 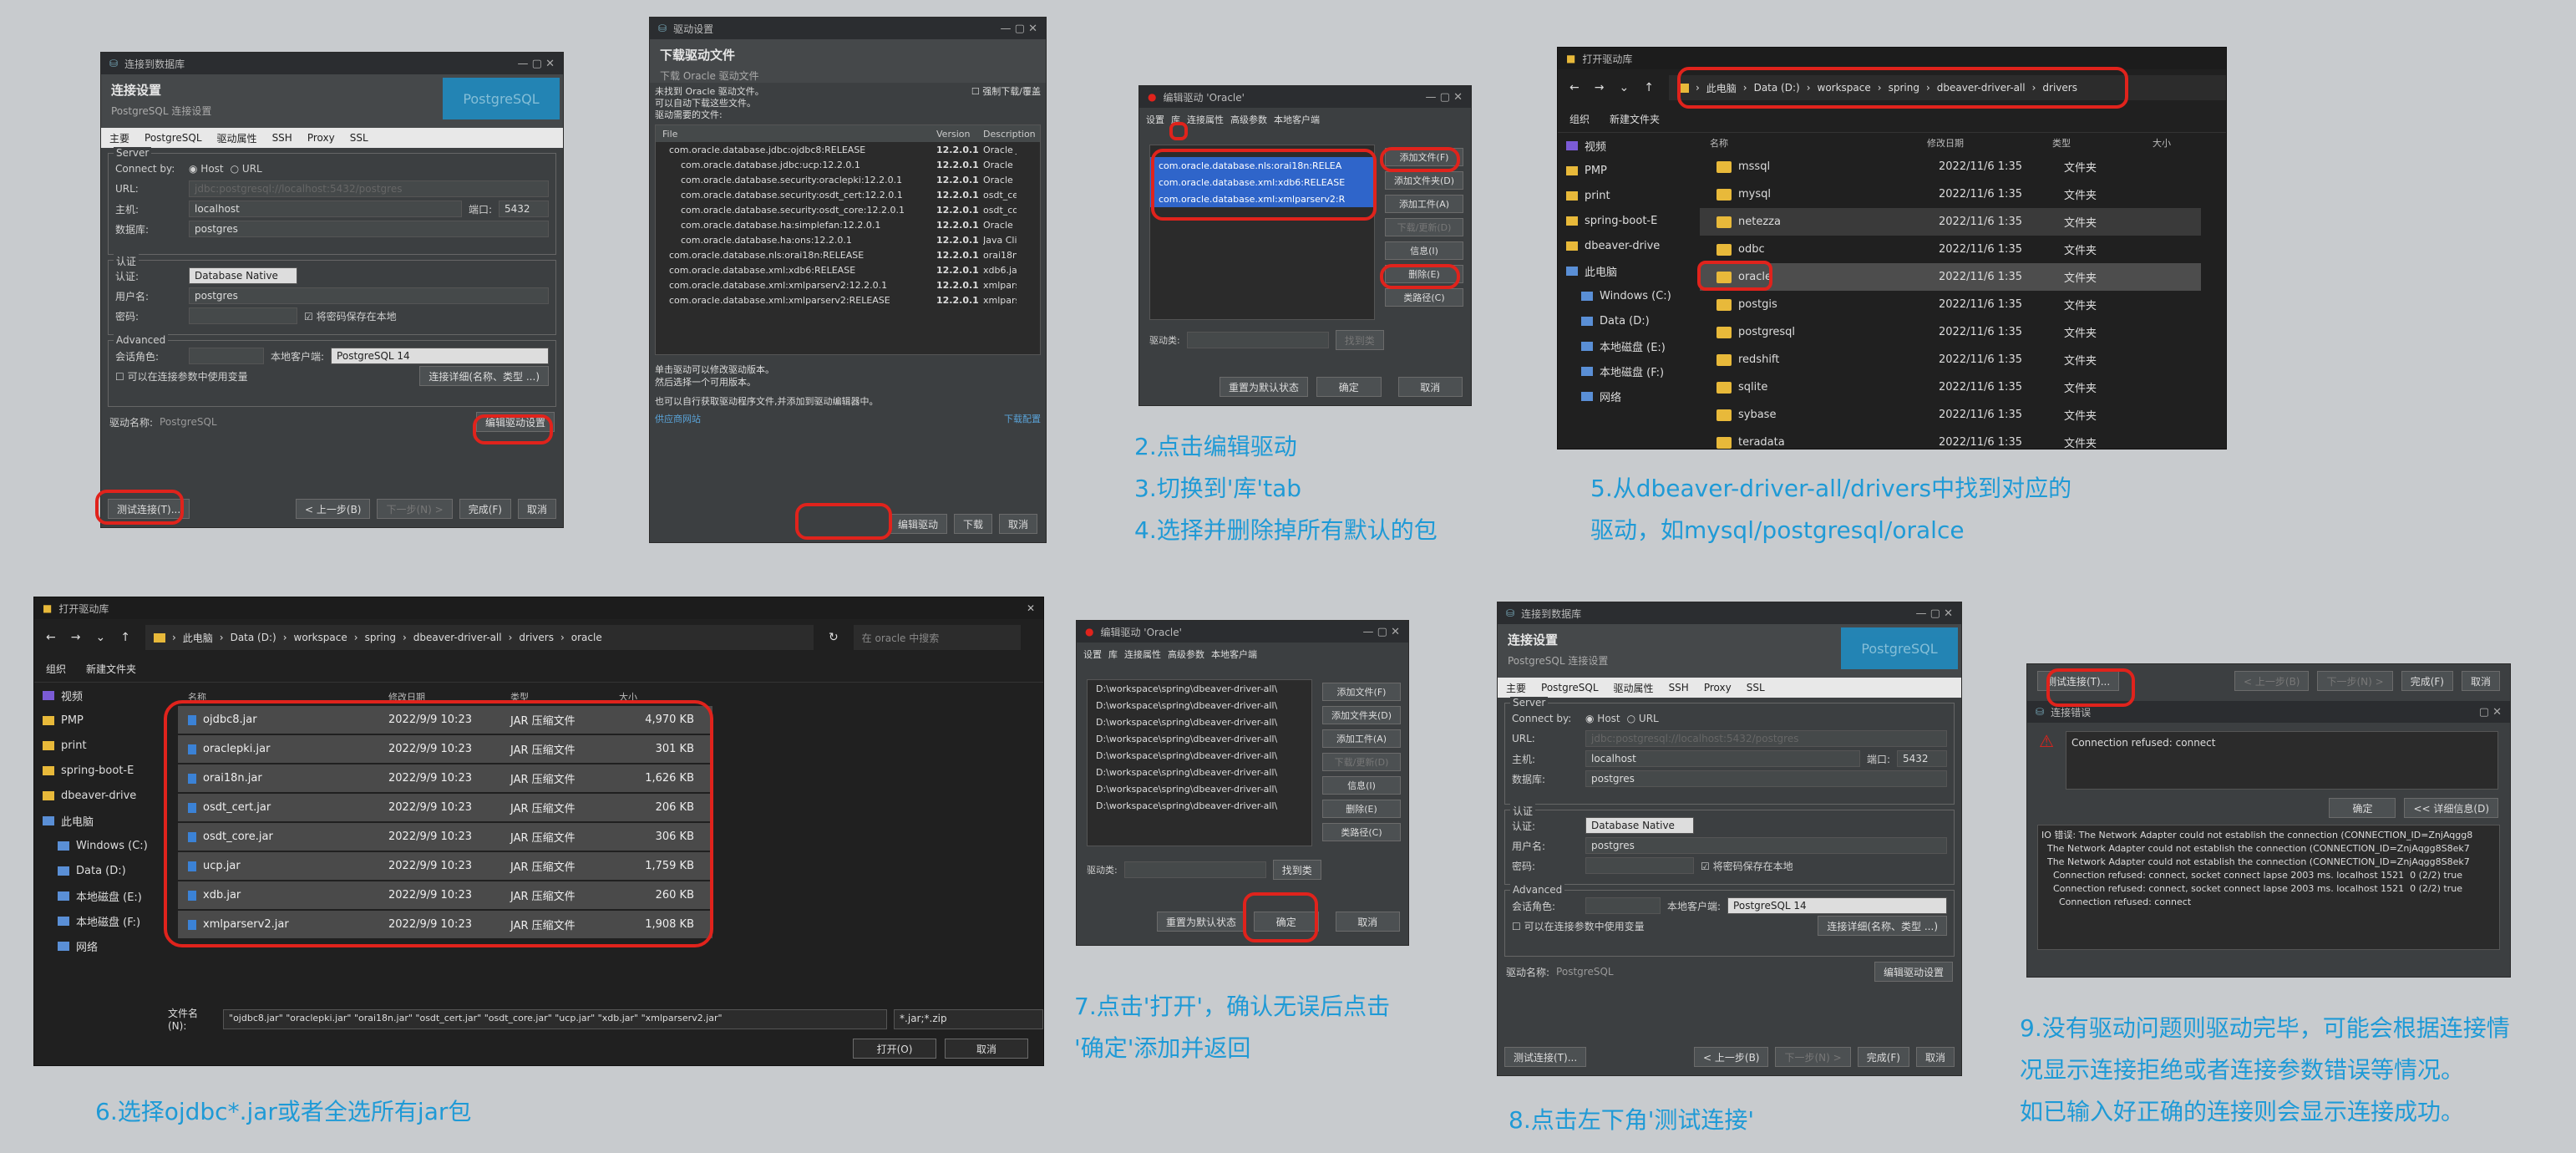 I want to click on tab-settings: 设置, so click(x=1092, y=654).